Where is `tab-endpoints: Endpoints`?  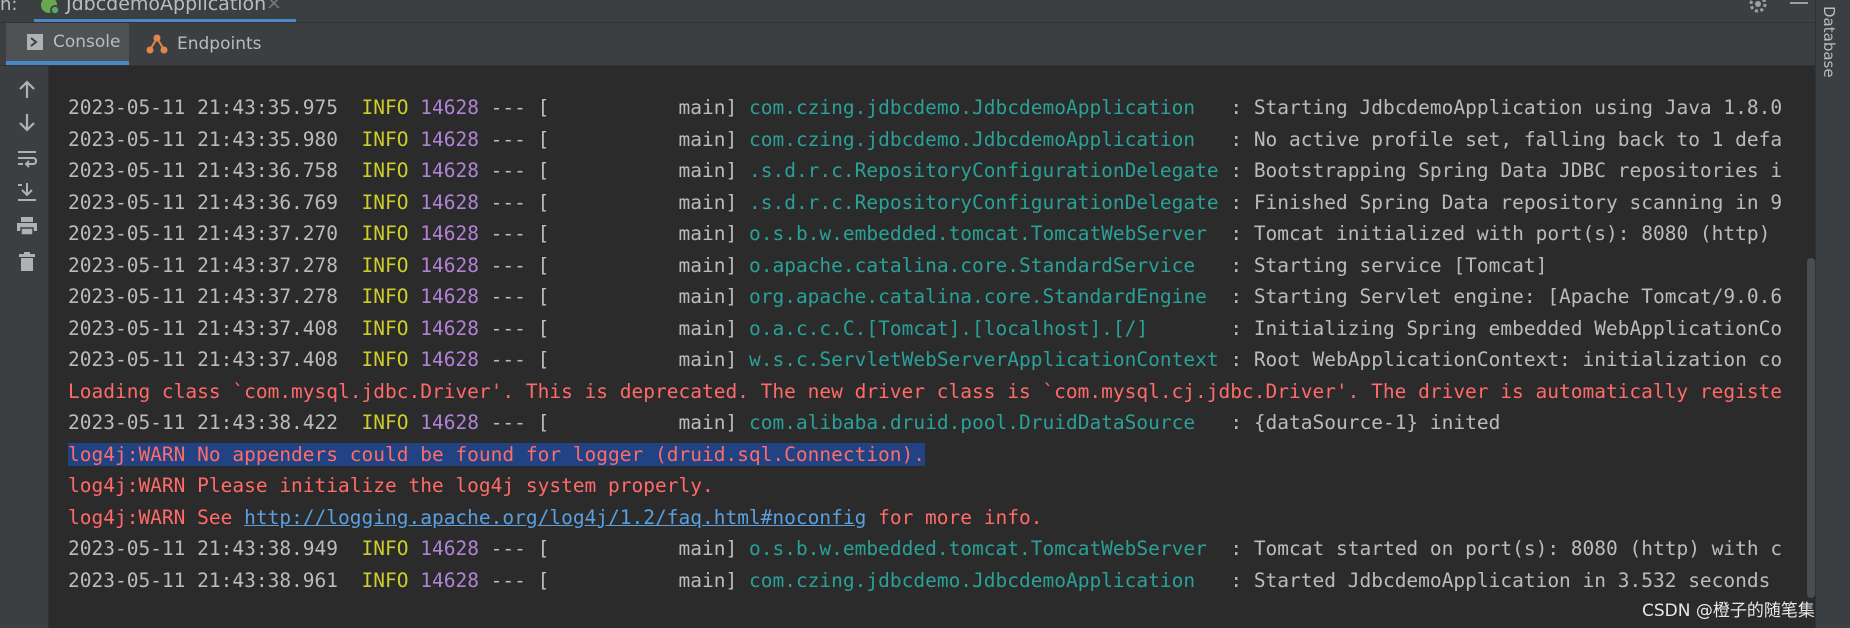 tab-endpoints: Endpoints is located at coordinates (209, 44).